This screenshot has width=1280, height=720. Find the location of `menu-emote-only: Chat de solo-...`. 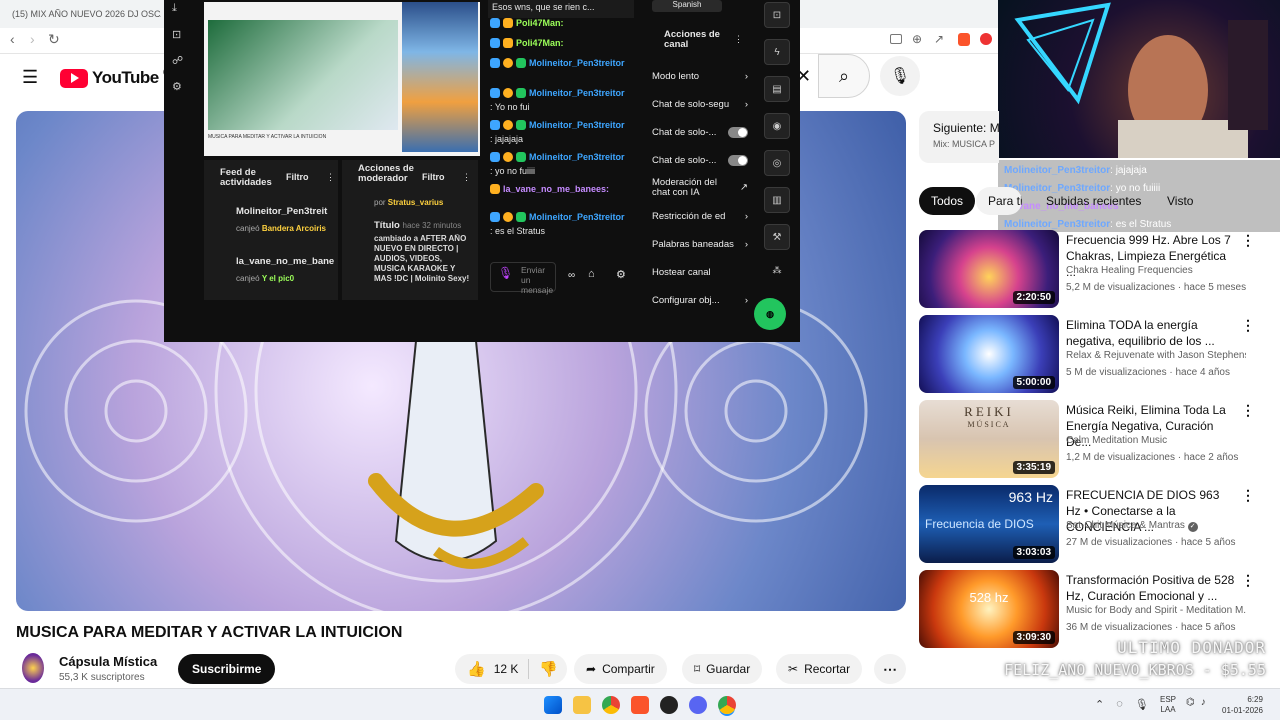

menu-emote-only: Chat de solo-... is located at coordinates (700, 160).